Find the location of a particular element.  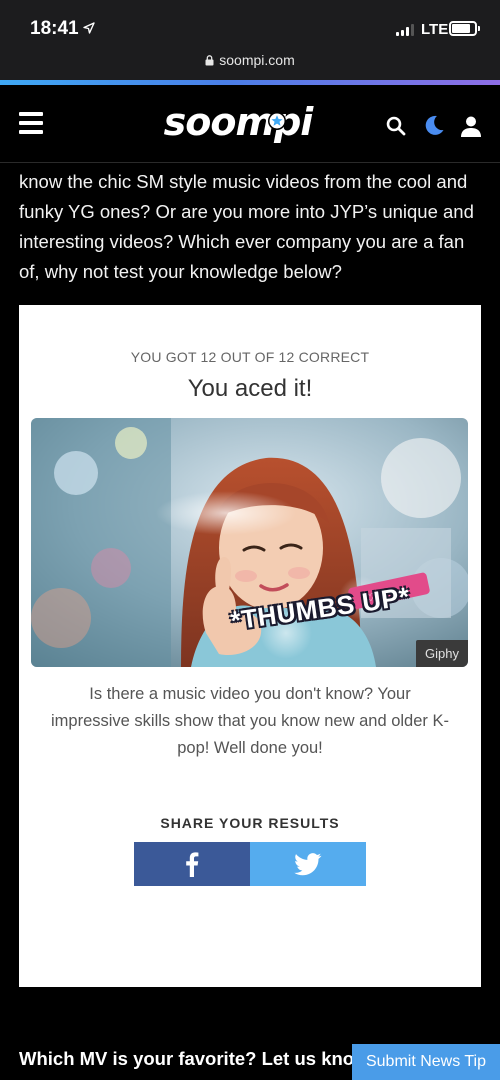

site-header: soompi is located at coordinates (250, 124).